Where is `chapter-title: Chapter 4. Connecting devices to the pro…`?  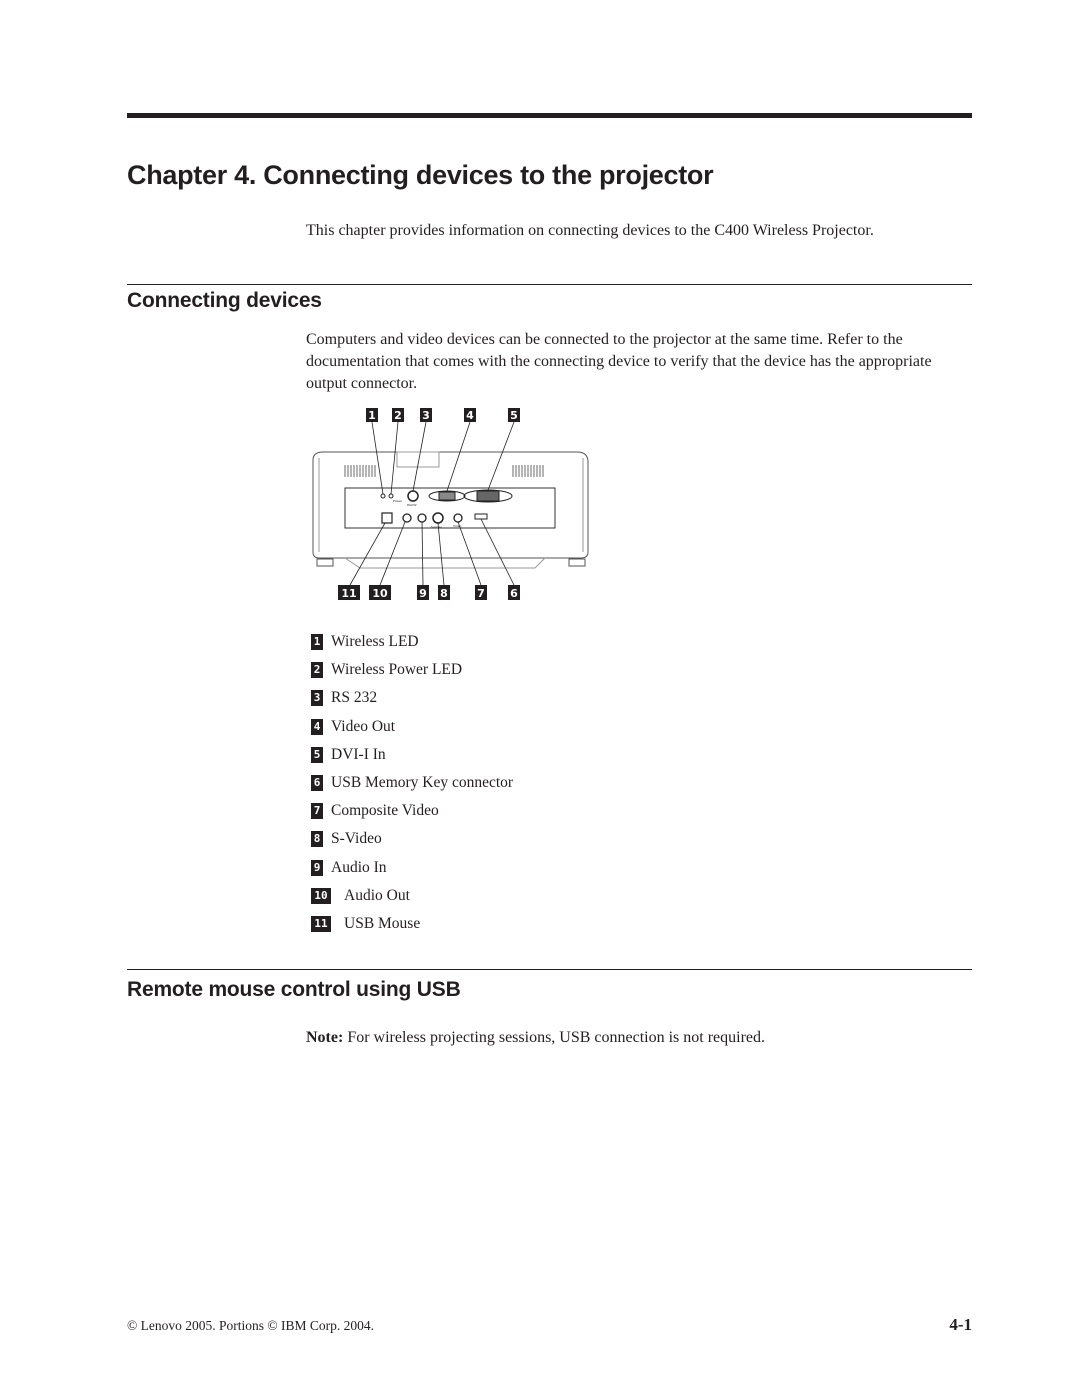
chapter-title: Chapter 4. Connecting devices to the pro… is located at coordinates (420, 175).